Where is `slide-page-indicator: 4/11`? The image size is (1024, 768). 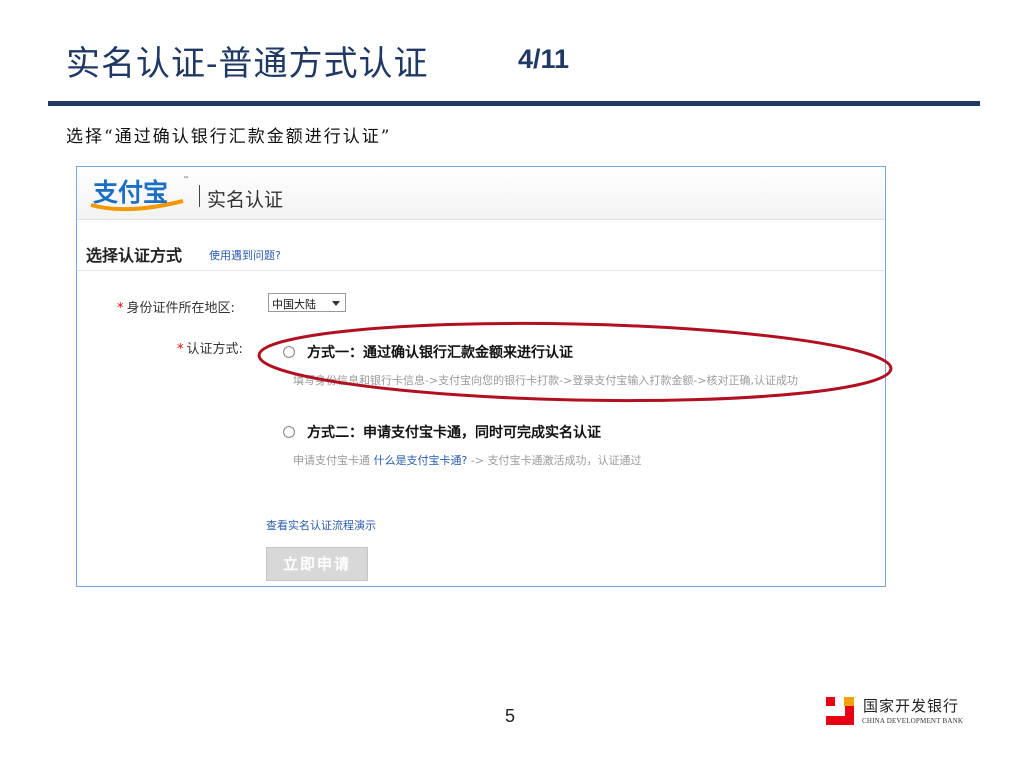 slide-page-indicator: 4/11 is located at coordinates (544, 59).